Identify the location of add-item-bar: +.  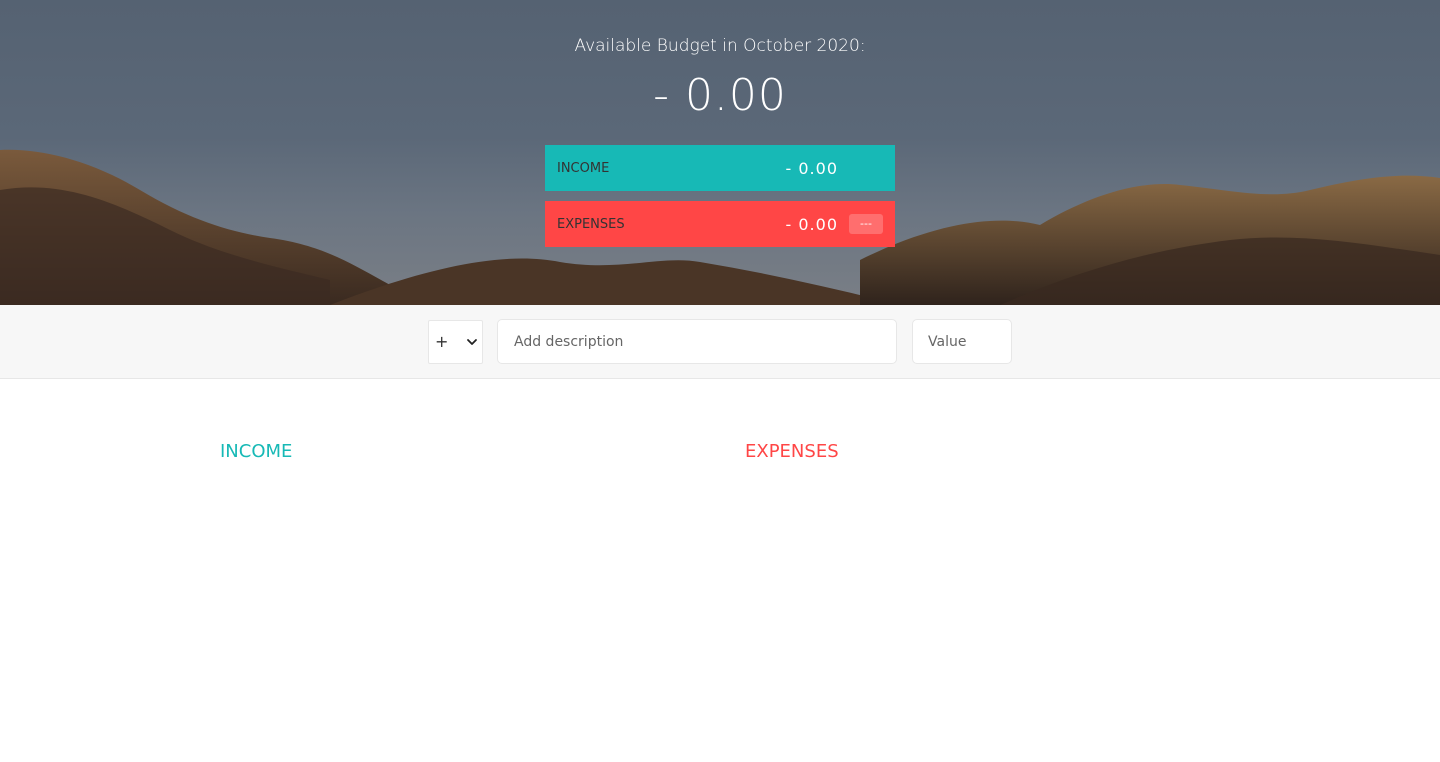
(720, 342).